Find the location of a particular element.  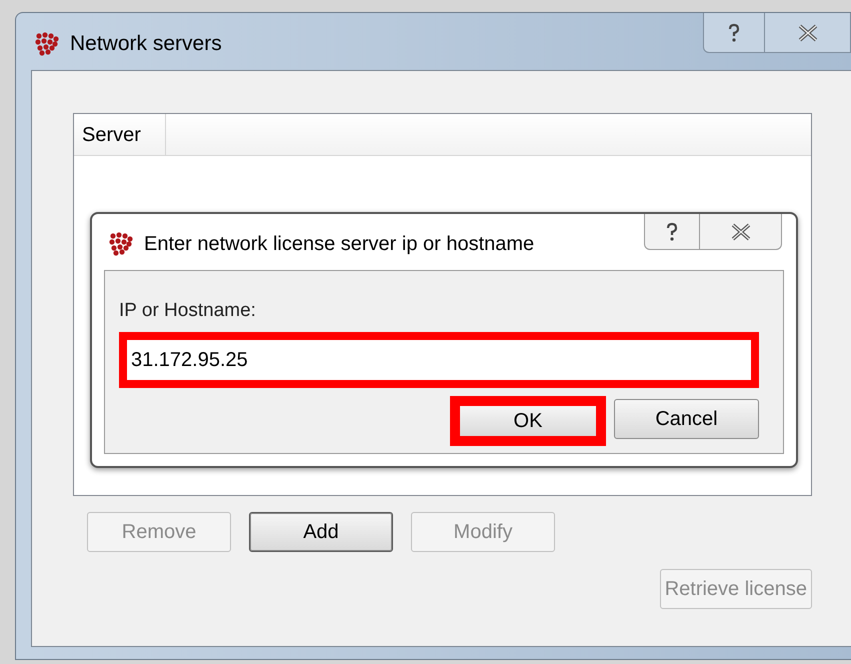

hostname-field: 31.172.95.25 is located at coordinates (439, 360).